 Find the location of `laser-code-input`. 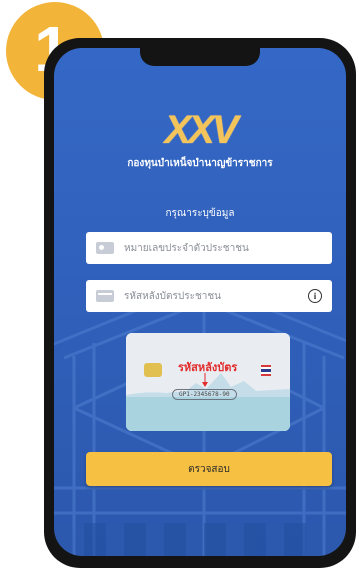

laser-code-input is located at coordinates (216, 296).